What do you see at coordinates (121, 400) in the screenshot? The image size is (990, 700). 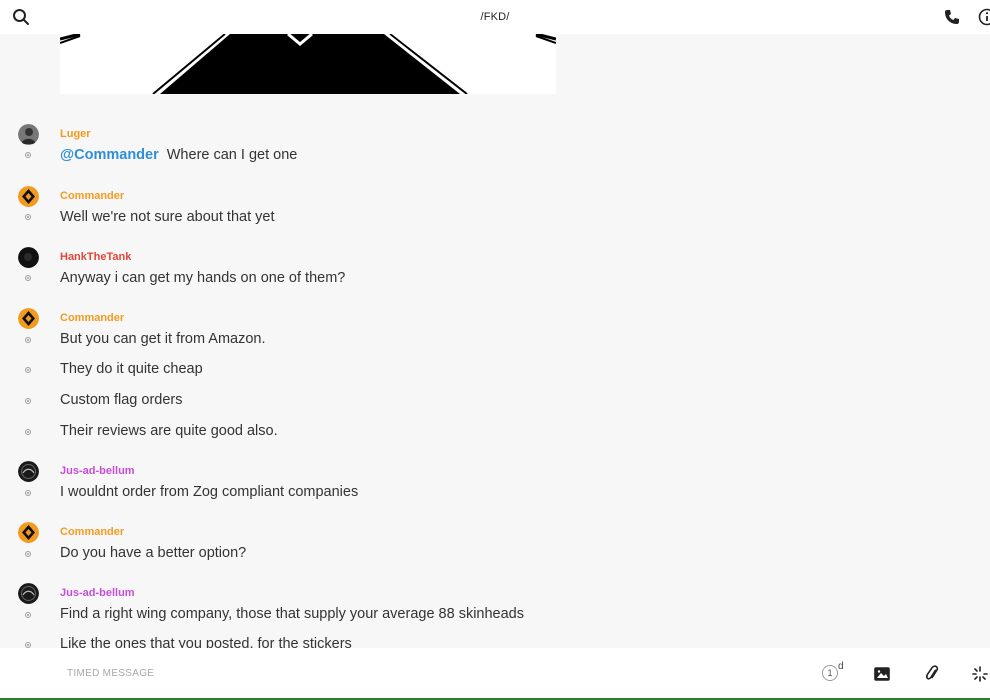 I see `message-text: Custom flag orders` at bounding box center [121, 400].